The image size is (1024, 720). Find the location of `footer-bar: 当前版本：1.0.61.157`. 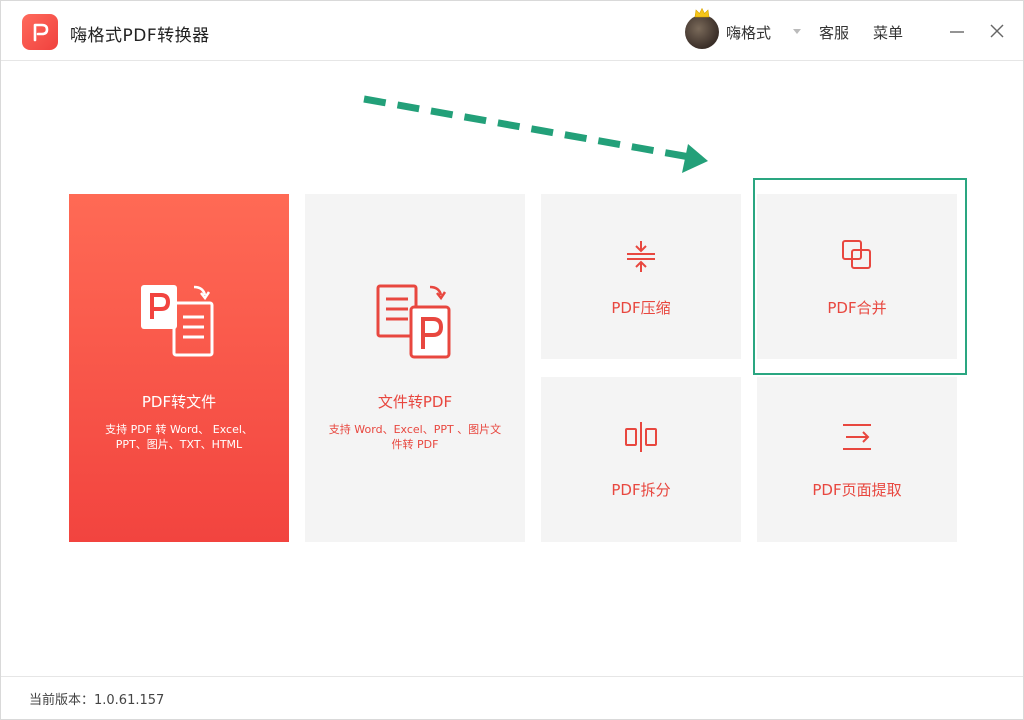

footer-bar: 当前版本：1.0.61.157 is located at coordinates (512, 697).